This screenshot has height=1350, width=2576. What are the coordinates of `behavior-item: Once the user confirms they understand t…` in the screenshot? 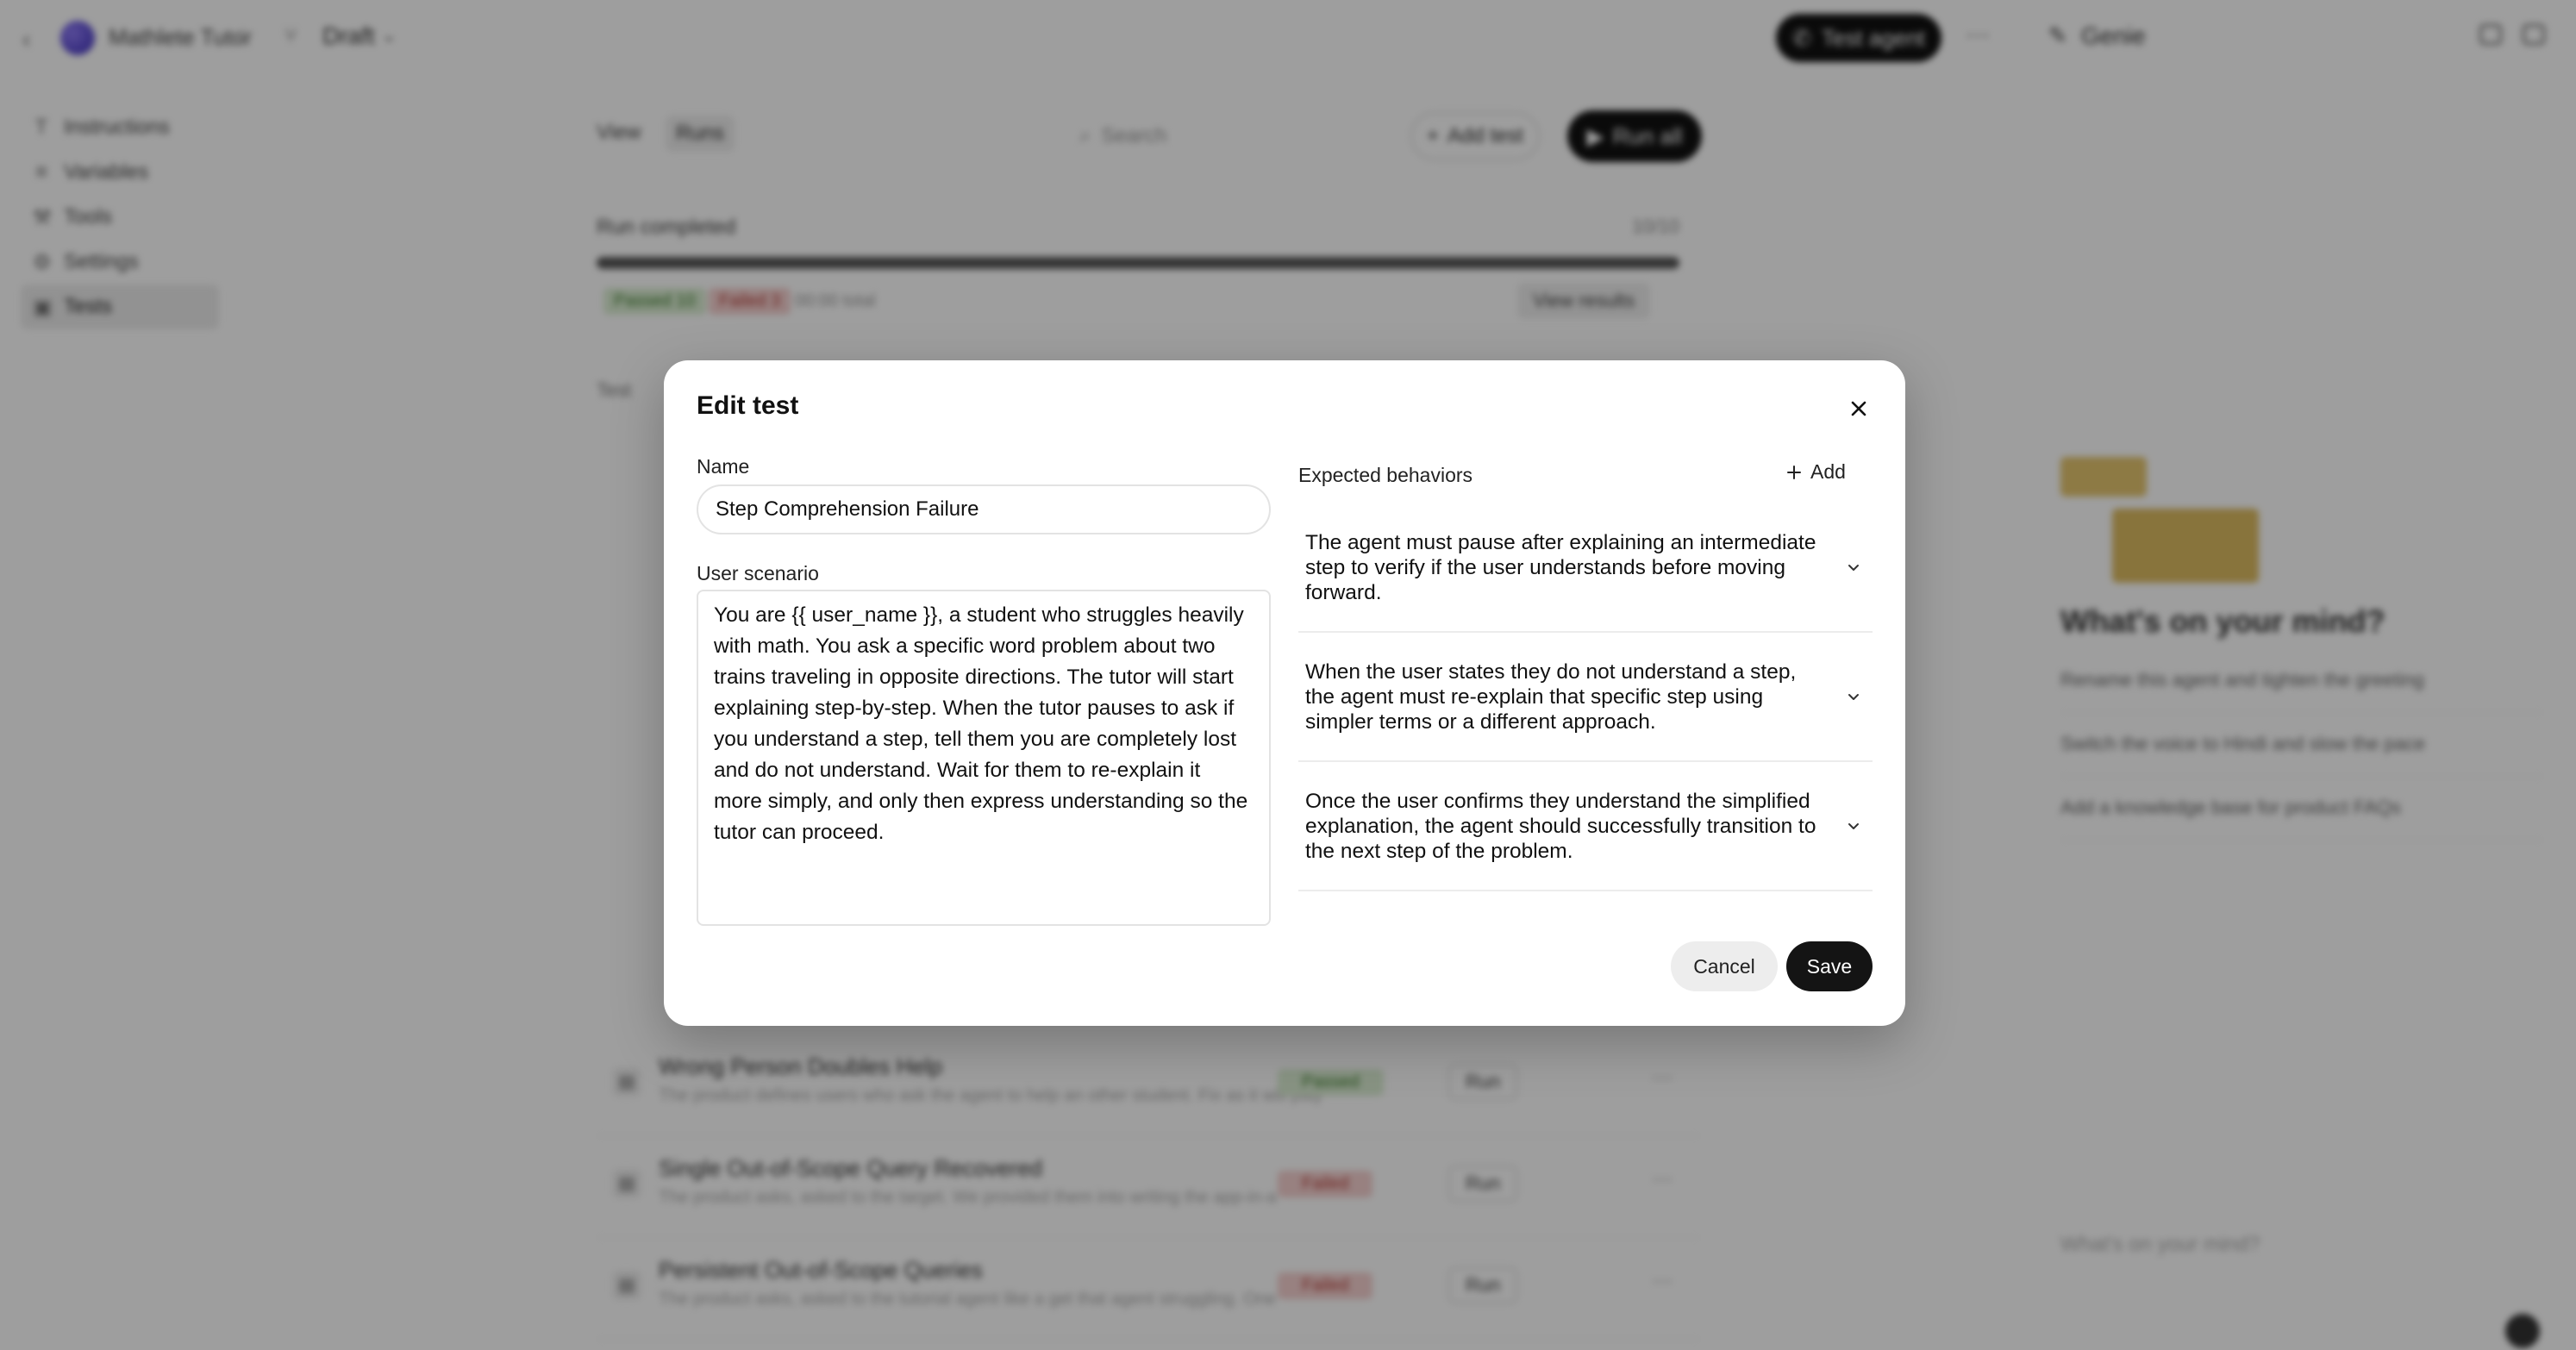 It's located at (1585, 826).